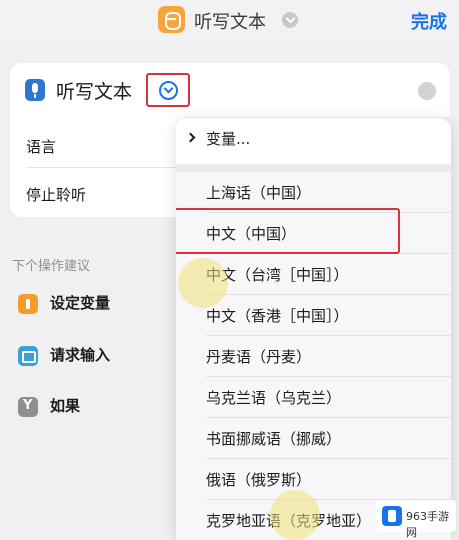 The width and height of the screenshot is (459, 540). I want to click on parameter-divider, so click(106, 167).